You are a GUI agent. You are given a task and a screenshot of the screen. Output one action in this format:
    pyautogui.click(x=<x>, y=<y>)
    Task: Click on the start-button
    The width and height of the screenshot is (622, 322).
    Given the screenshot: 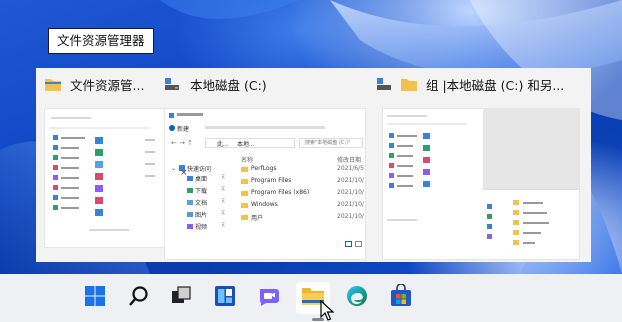 What is the action you would take?
    pyautogui.click(x=95, y=298)
    